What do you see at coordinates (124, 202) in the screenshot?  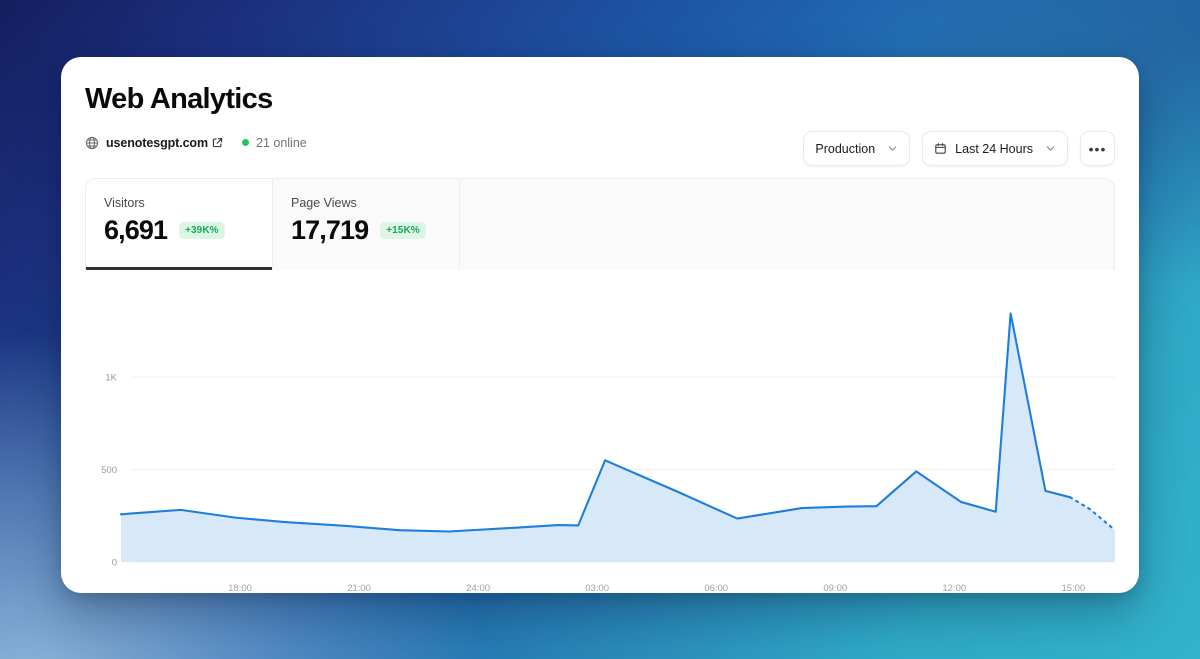 I see `stat-label: Visitors` at bounding box center [124, 202].